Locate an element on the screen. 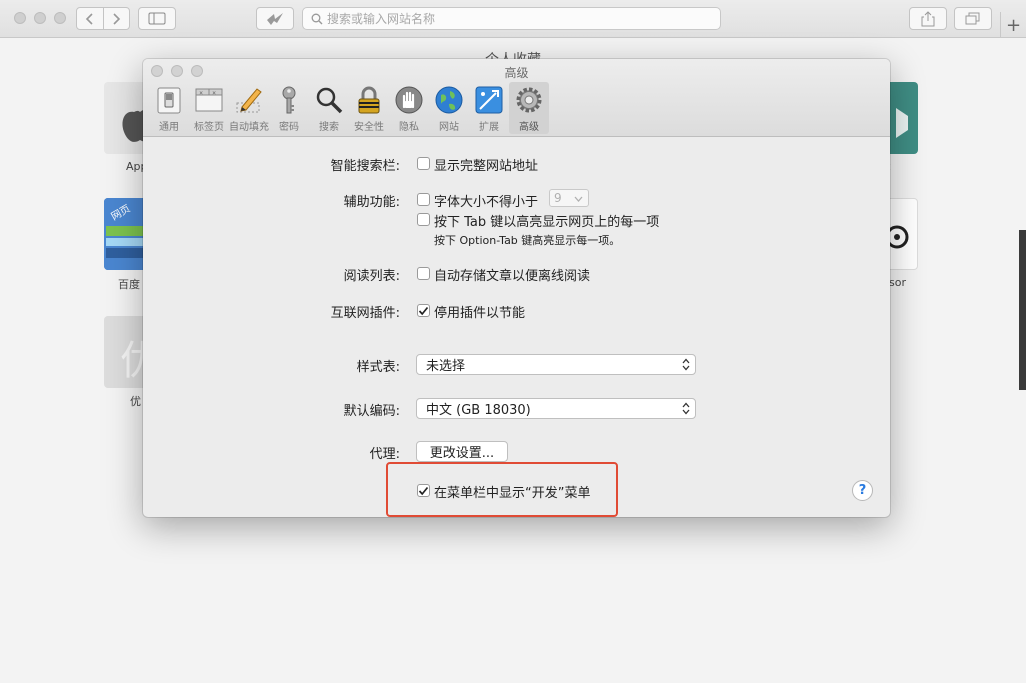 The width and height of the screenshot is (1026, 683). minimize-window-button is located at coordinates (40, 18).